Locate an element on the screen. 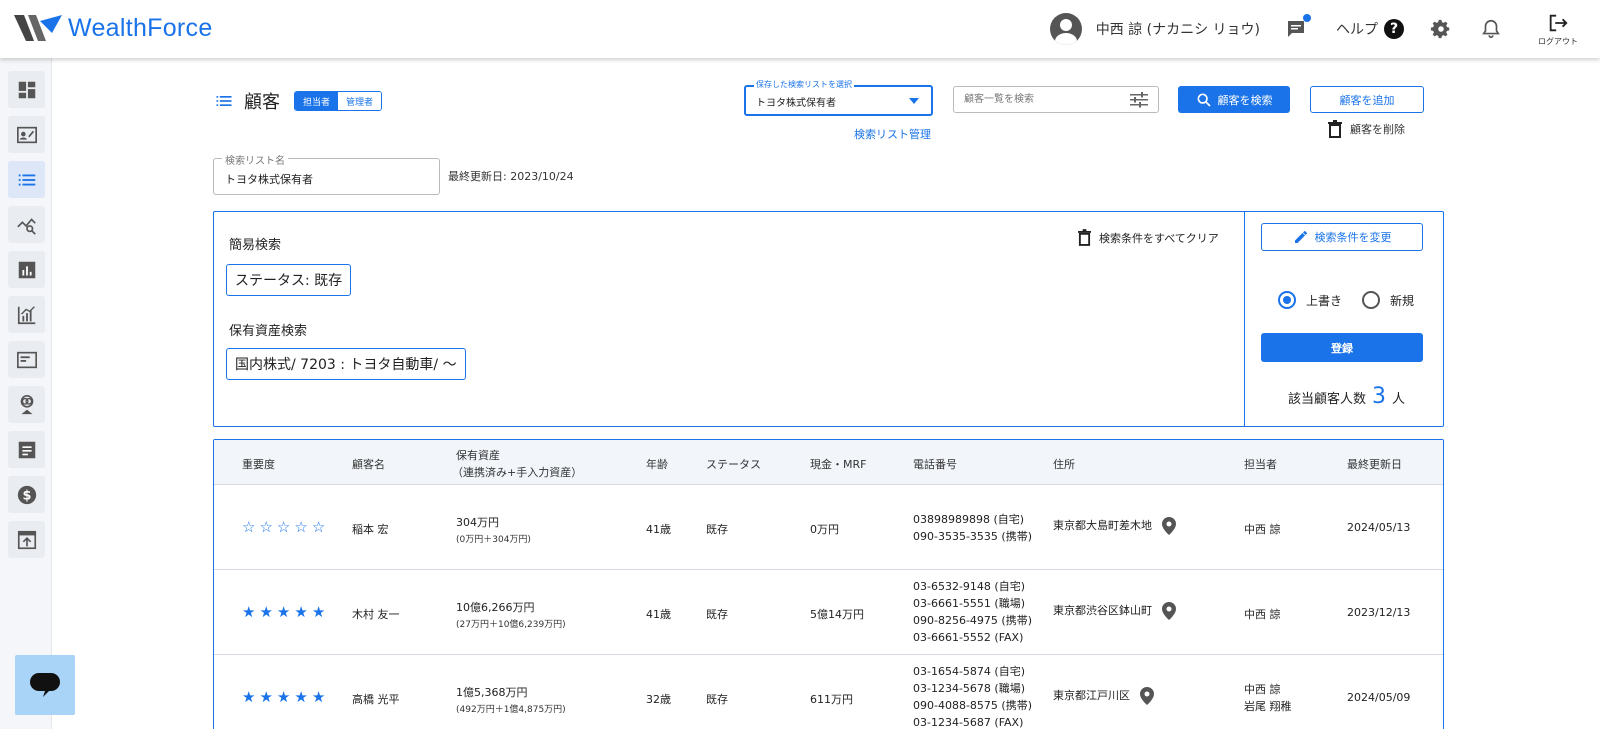 Image resolution: width=1600 pixels, height=729 pixels. assets-breakdown: (492万円＋1億4,875万円) is located at coordinates (511, 710).